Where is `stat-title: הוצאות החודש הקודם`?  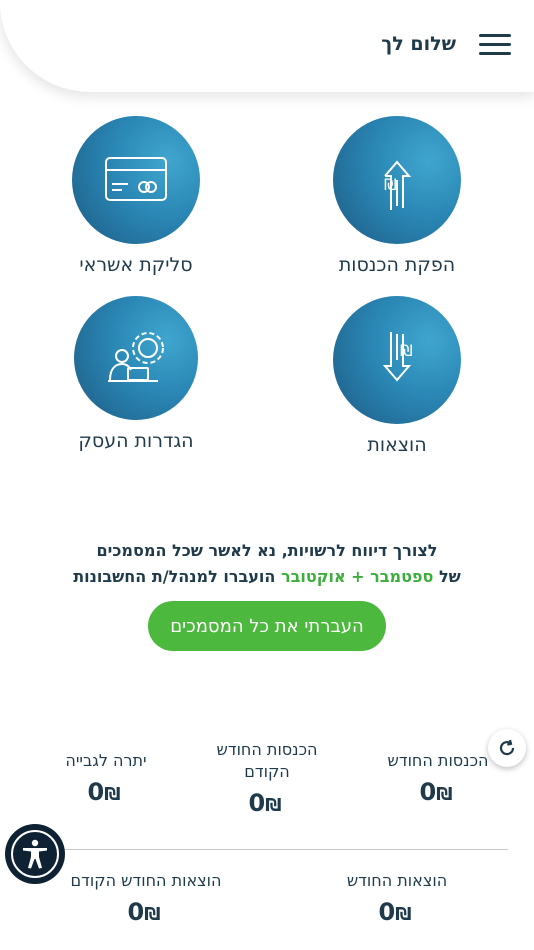 stat-title: הוצאות החודש הקודם is located at coordinates (146, 880).